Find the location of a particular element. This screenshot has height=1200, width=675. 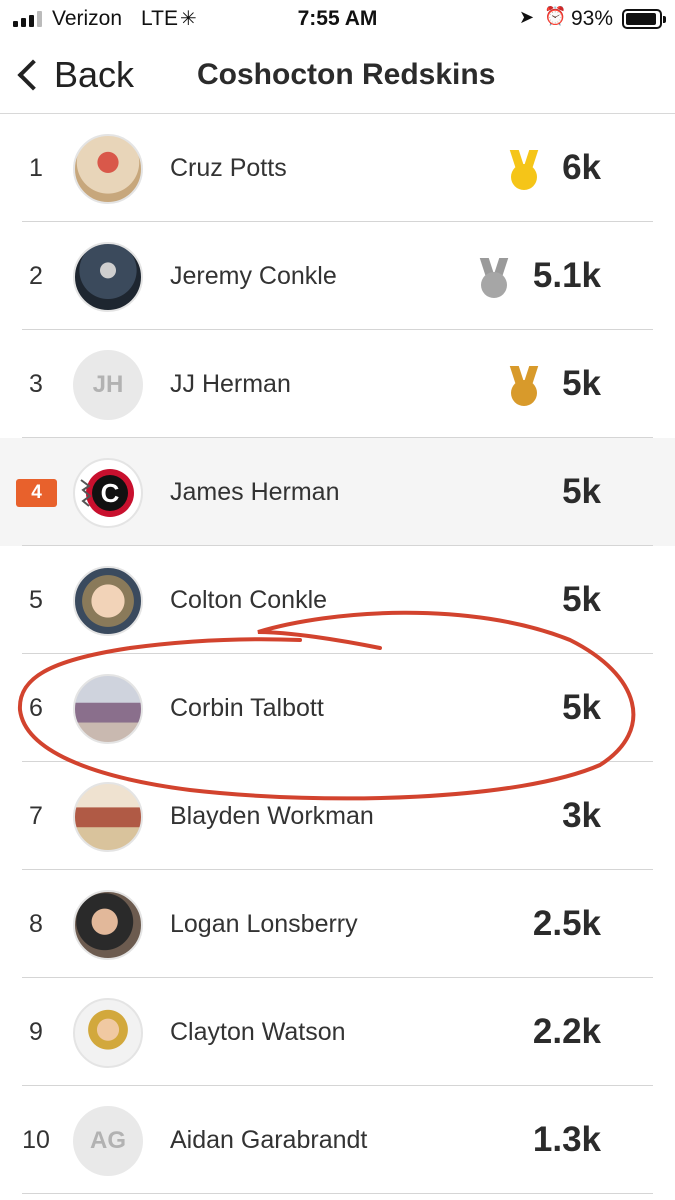

avatar-initials: AG is located at coordinates (108, 1141).